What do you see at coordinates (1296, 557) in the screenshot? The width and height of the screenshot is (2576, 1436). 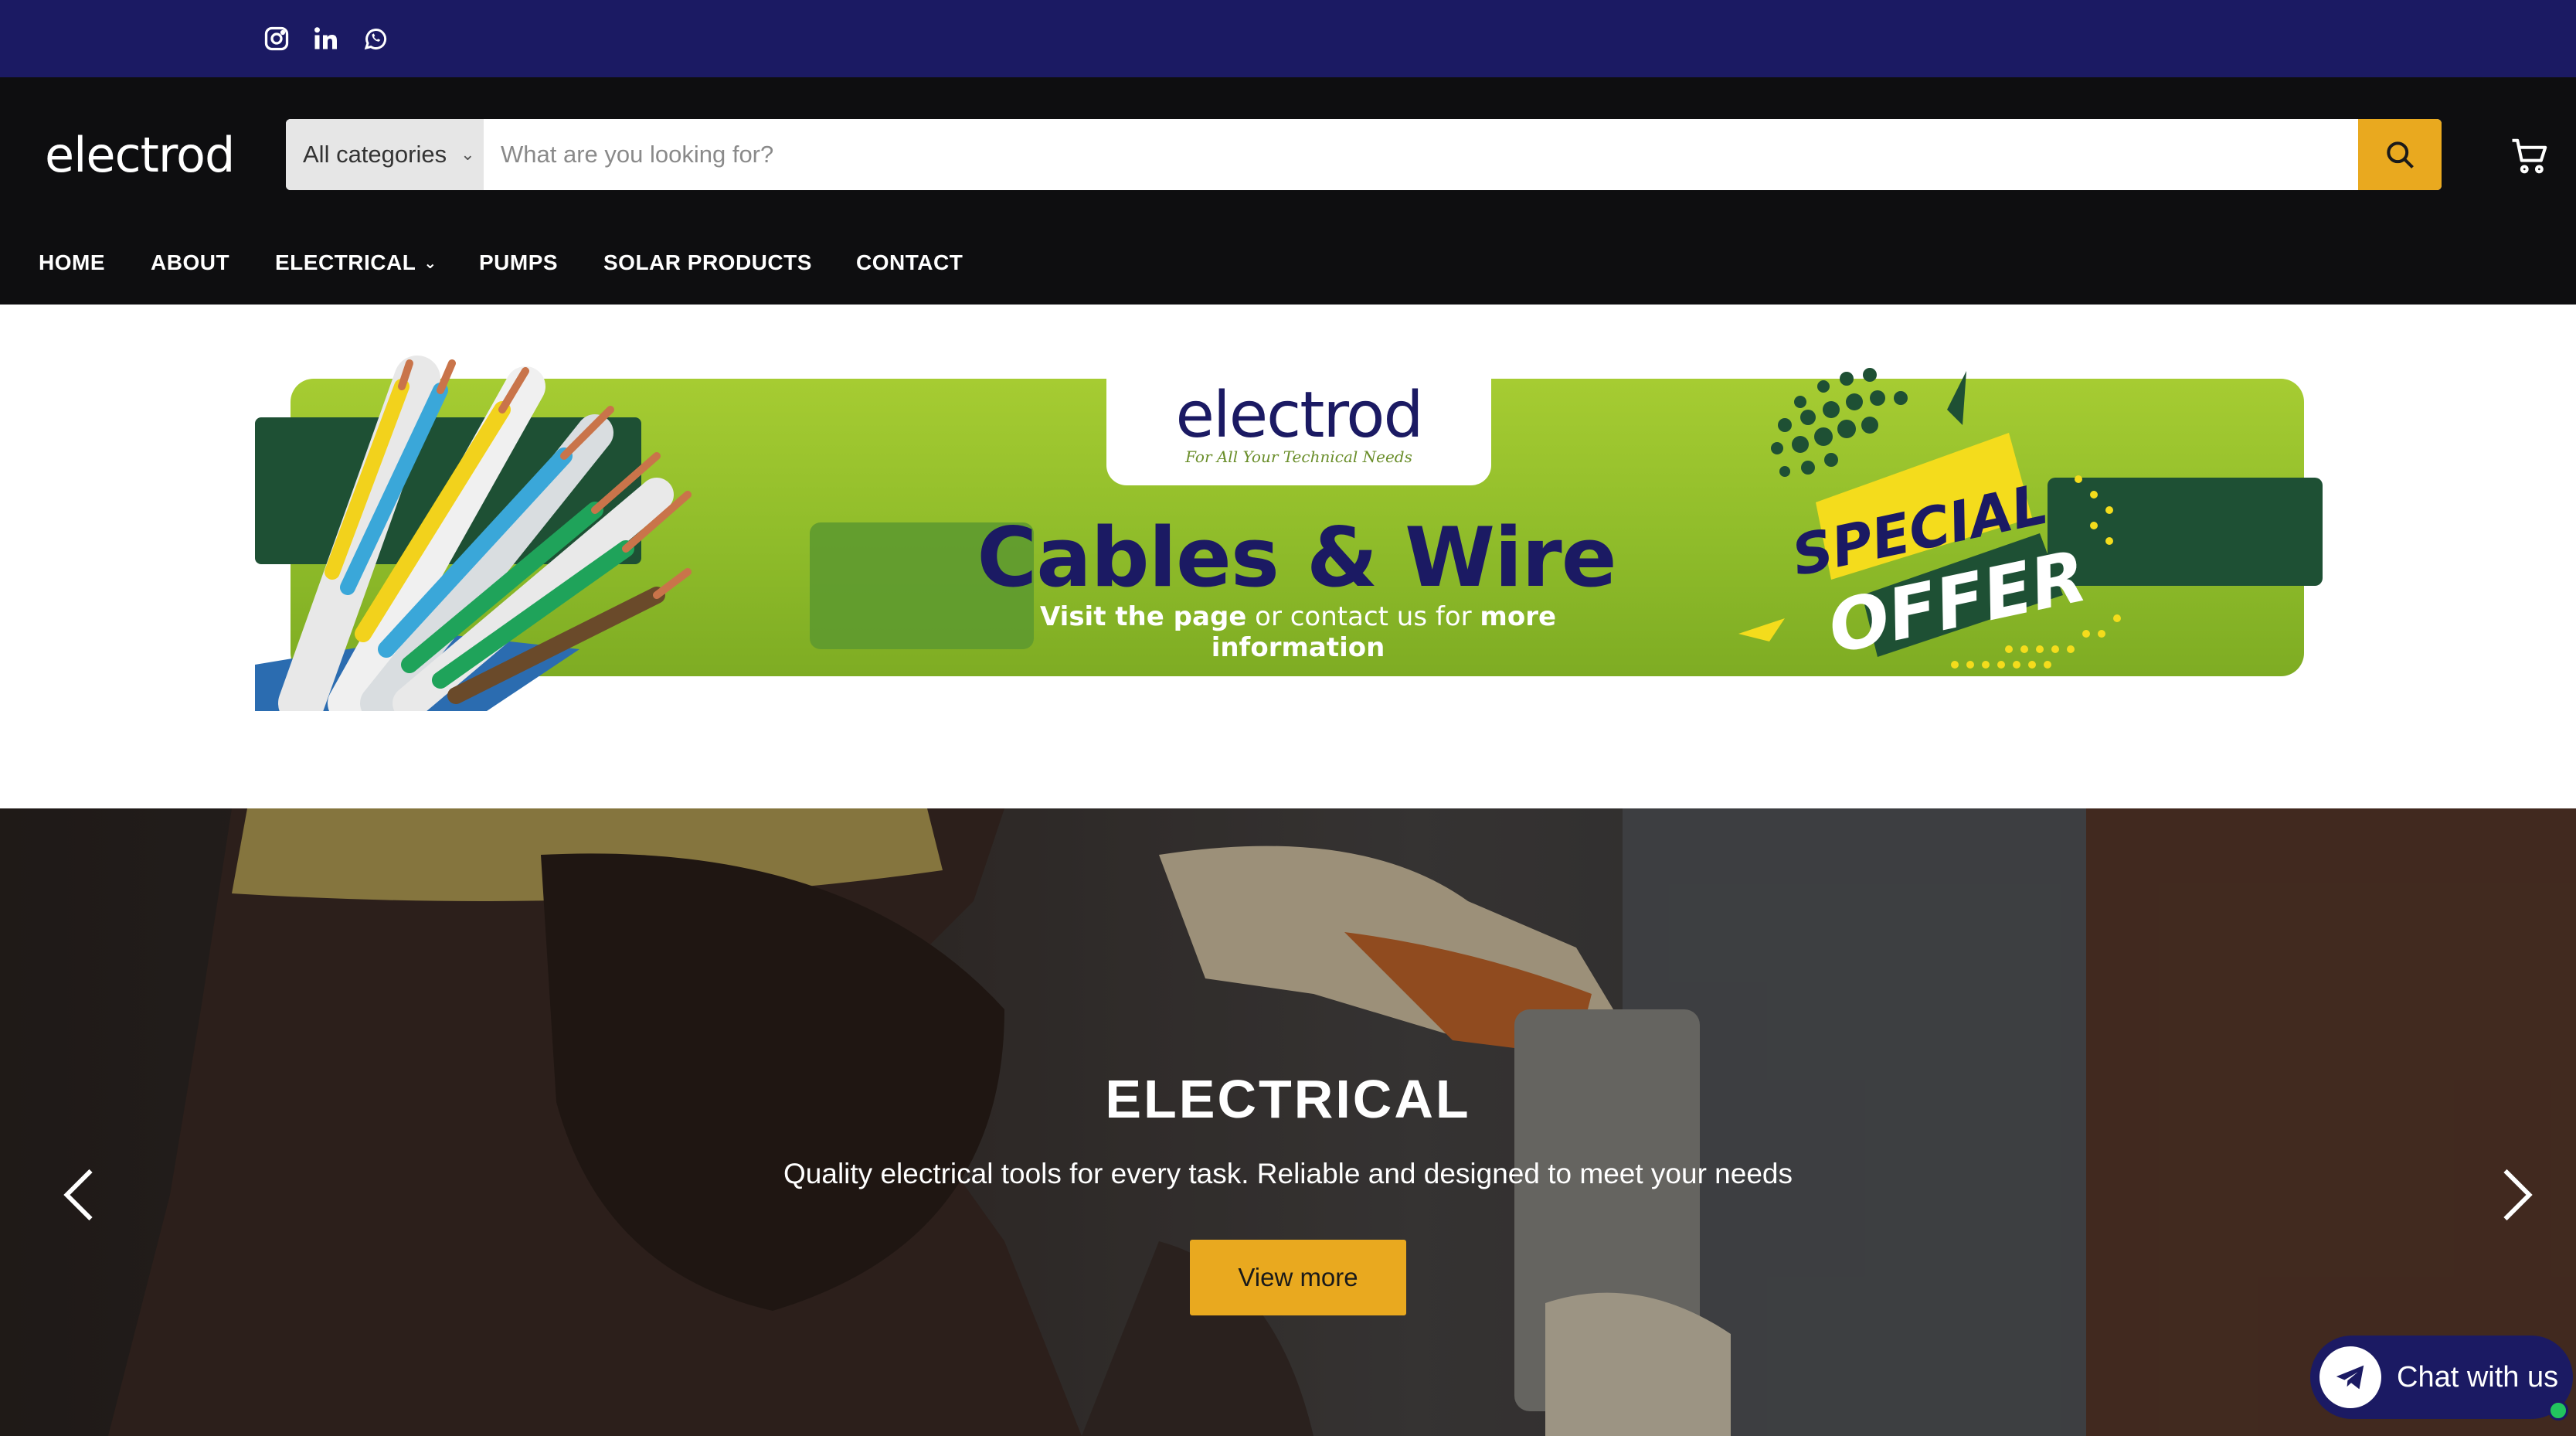 I see `promo-title: Cables & Wire` at bounding box center [1296, 557].